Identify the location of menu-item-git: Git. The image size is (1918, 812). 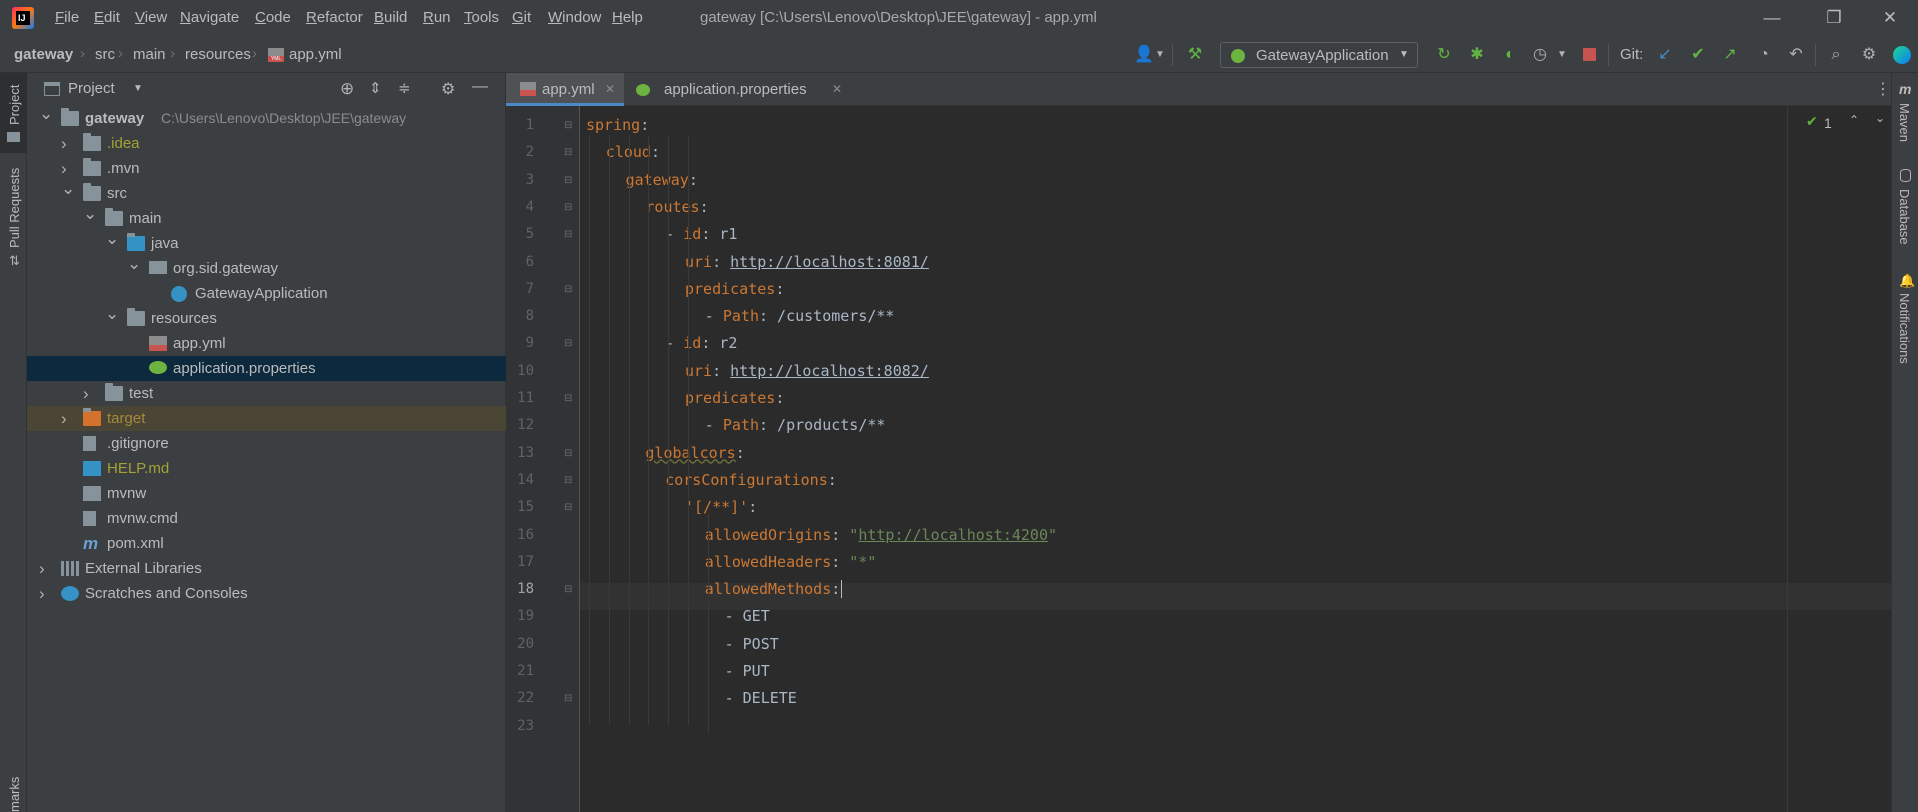
(521, 17).